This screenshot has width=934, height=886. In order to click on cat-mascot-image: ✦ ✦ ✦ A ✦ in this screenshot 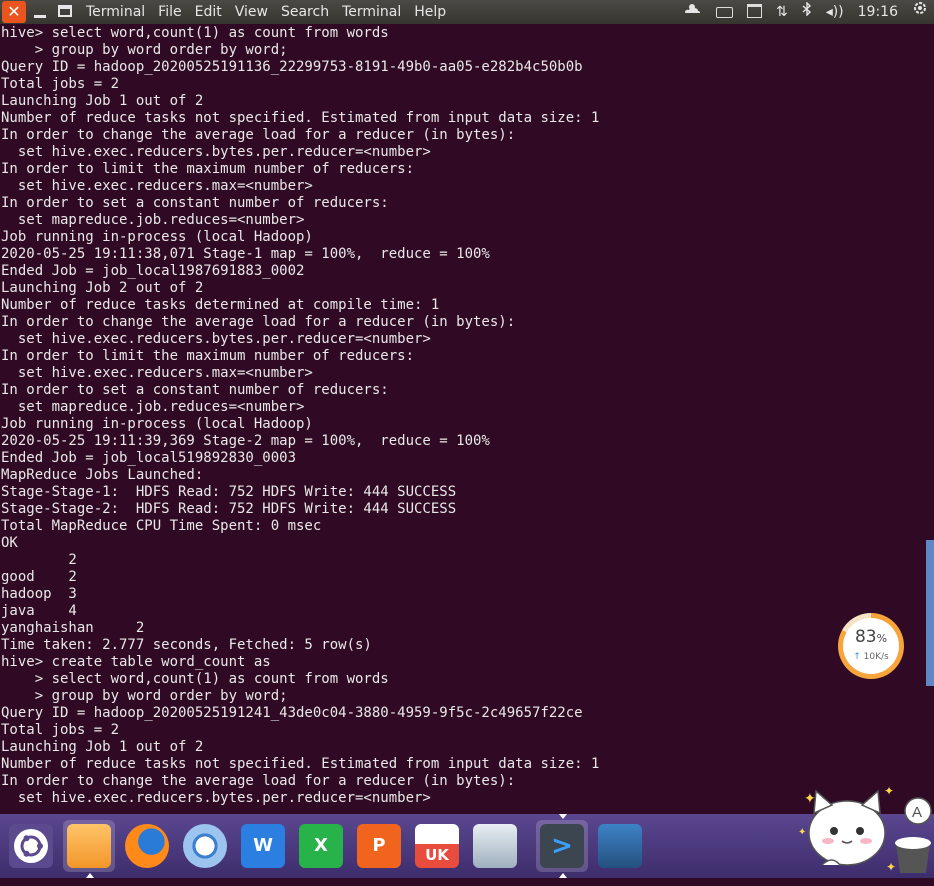, I will do `click(863, 825)`.